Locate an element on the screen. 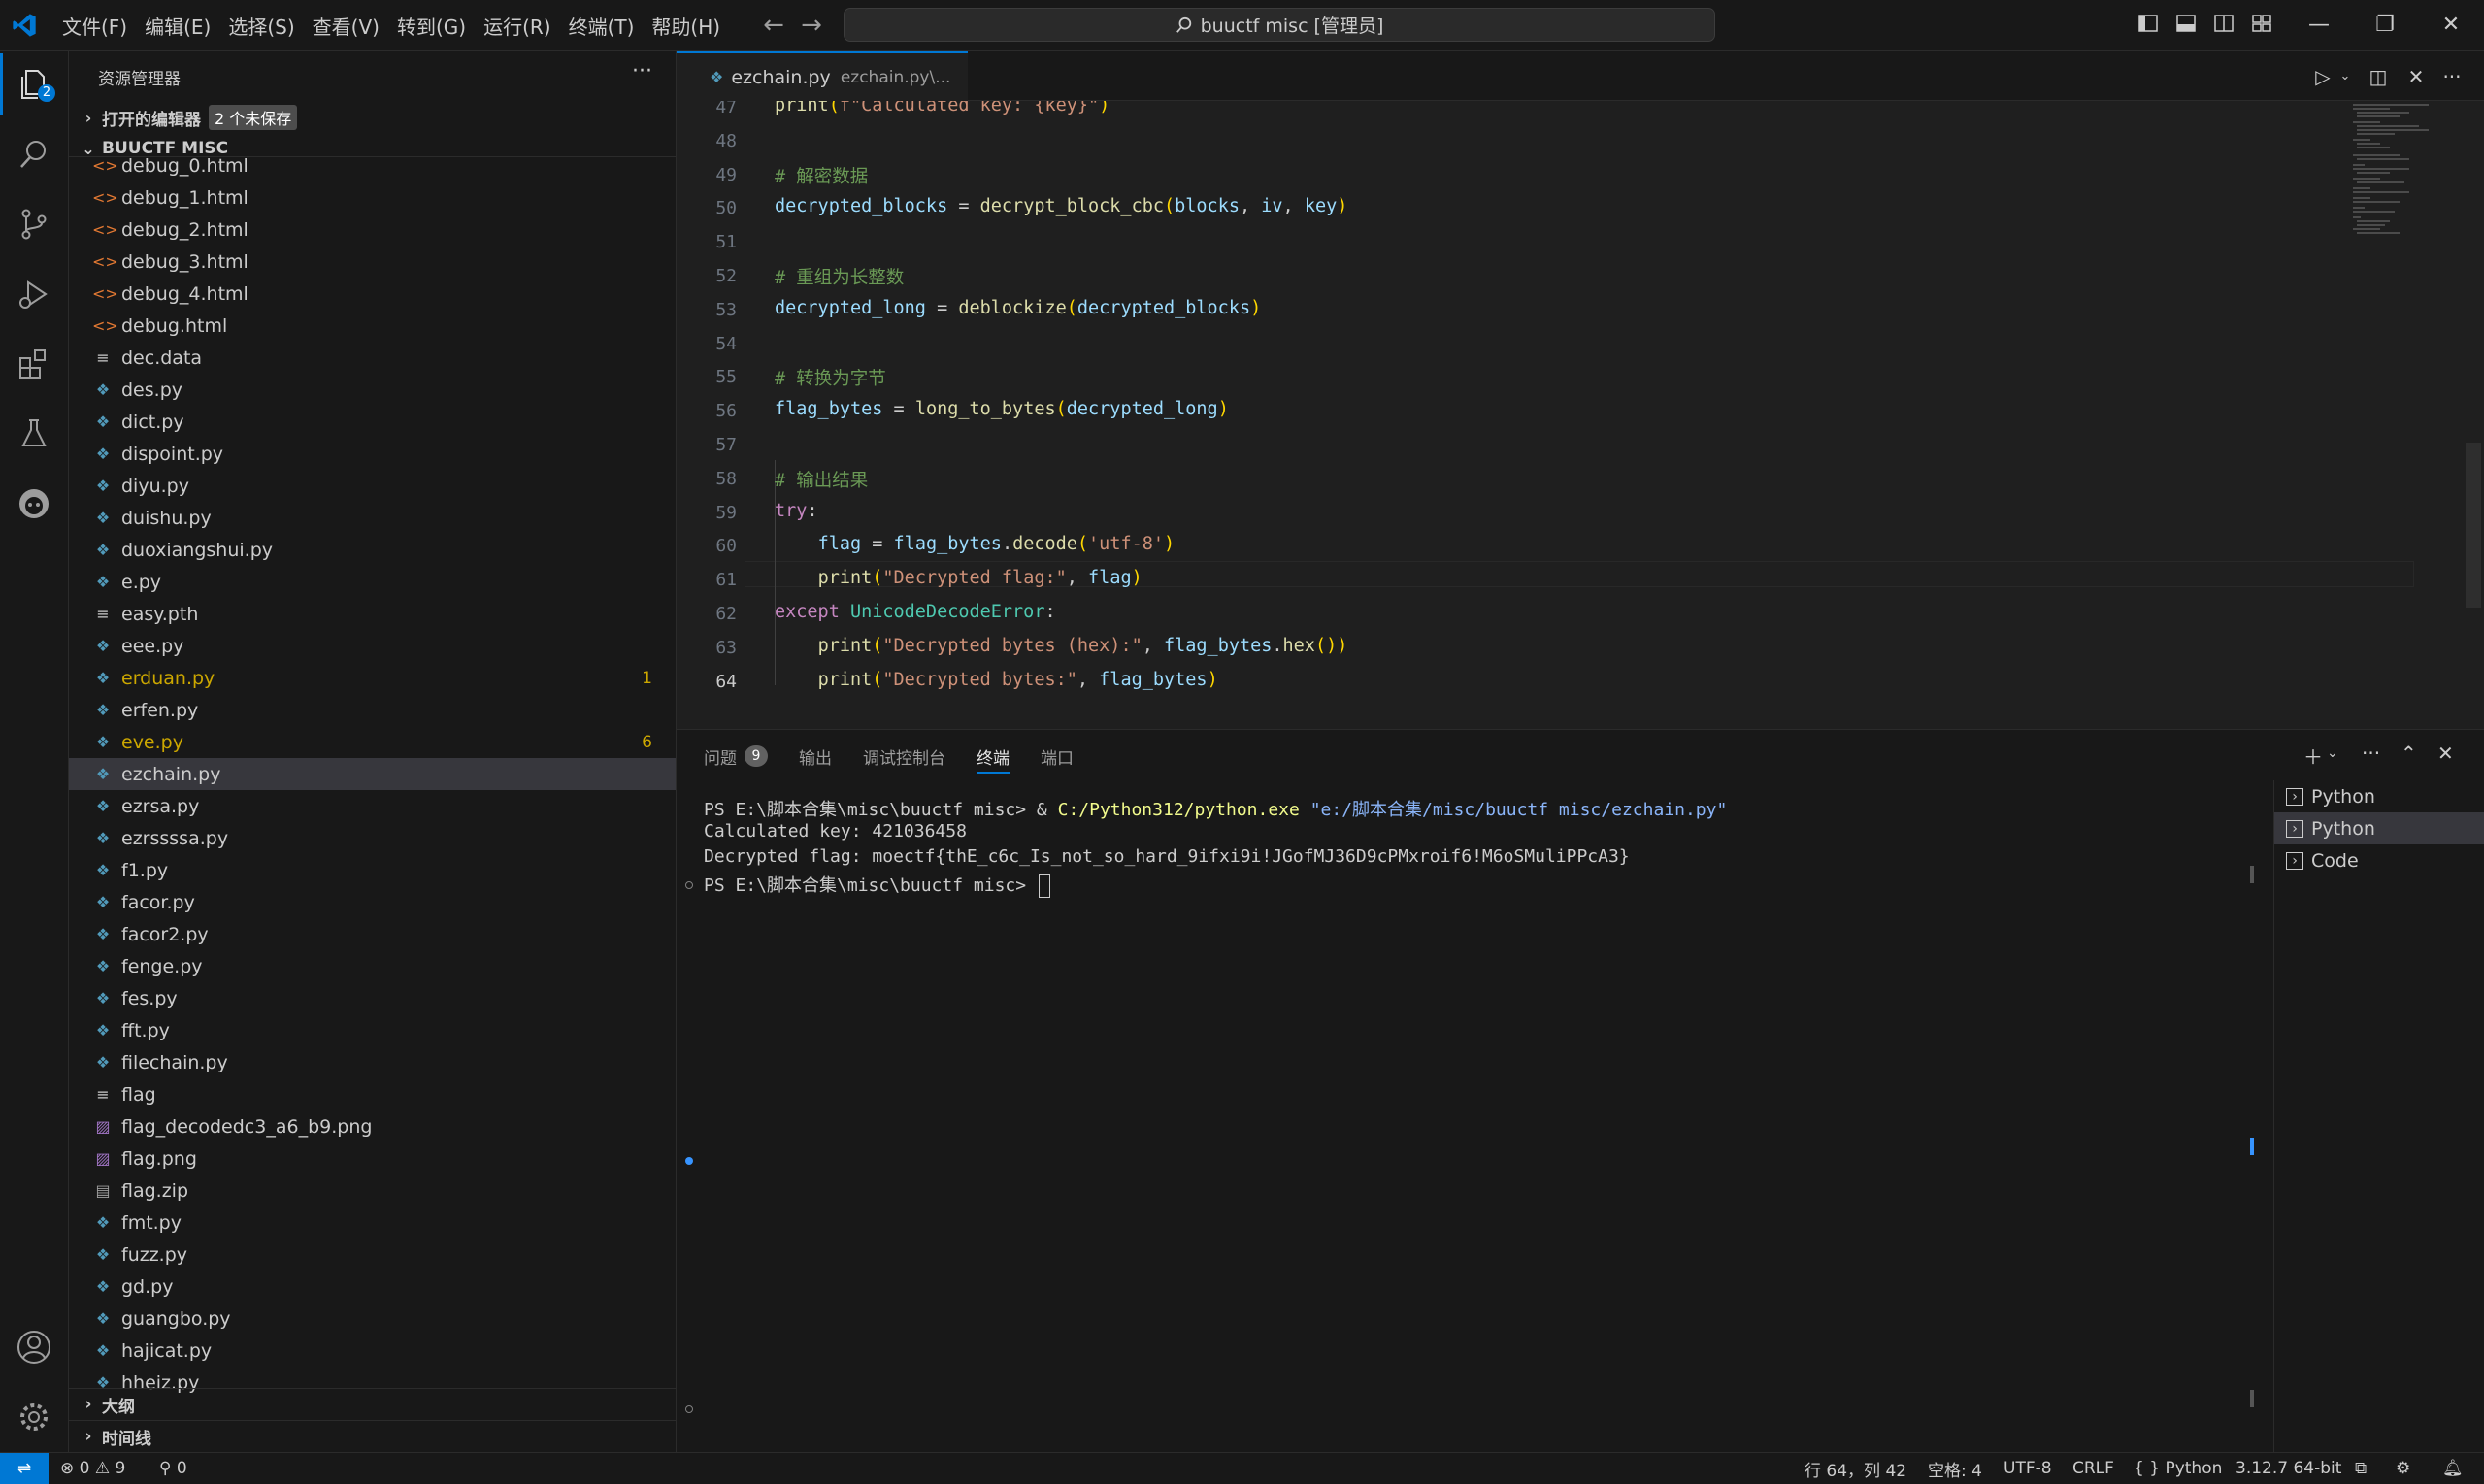 The image size is (2484, 1484). notifications-bell-icon: 🔔︎ is located at coordinates (2453, 1468).